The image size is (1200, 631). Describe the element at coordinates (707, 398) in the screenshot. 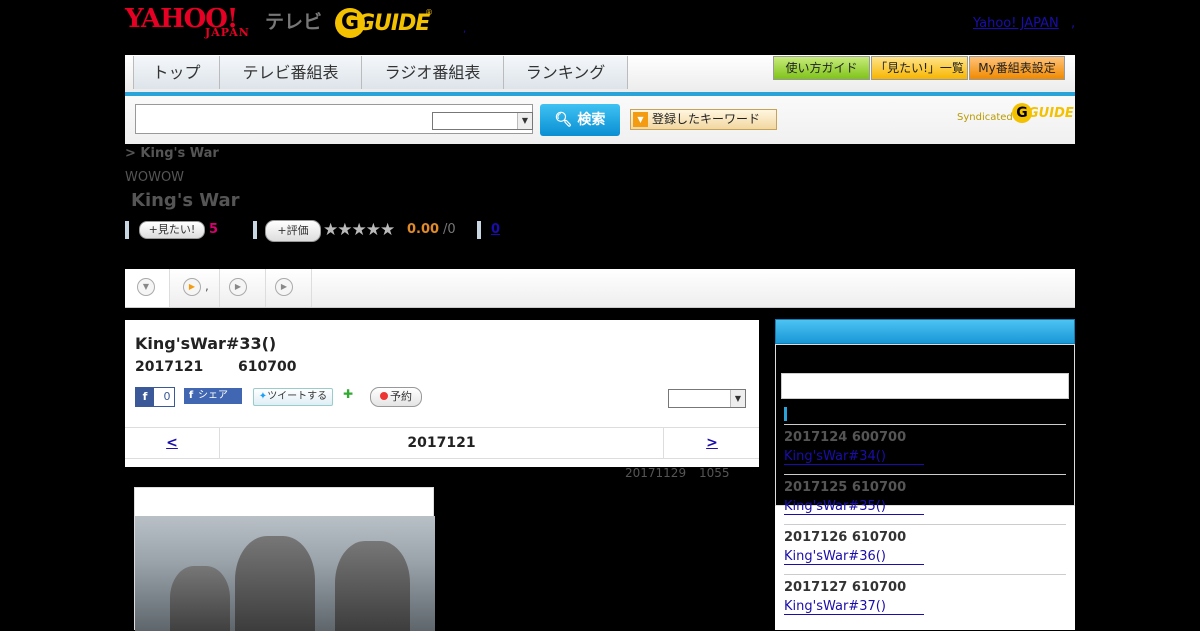

I see `episode-select: ▼` at that location.